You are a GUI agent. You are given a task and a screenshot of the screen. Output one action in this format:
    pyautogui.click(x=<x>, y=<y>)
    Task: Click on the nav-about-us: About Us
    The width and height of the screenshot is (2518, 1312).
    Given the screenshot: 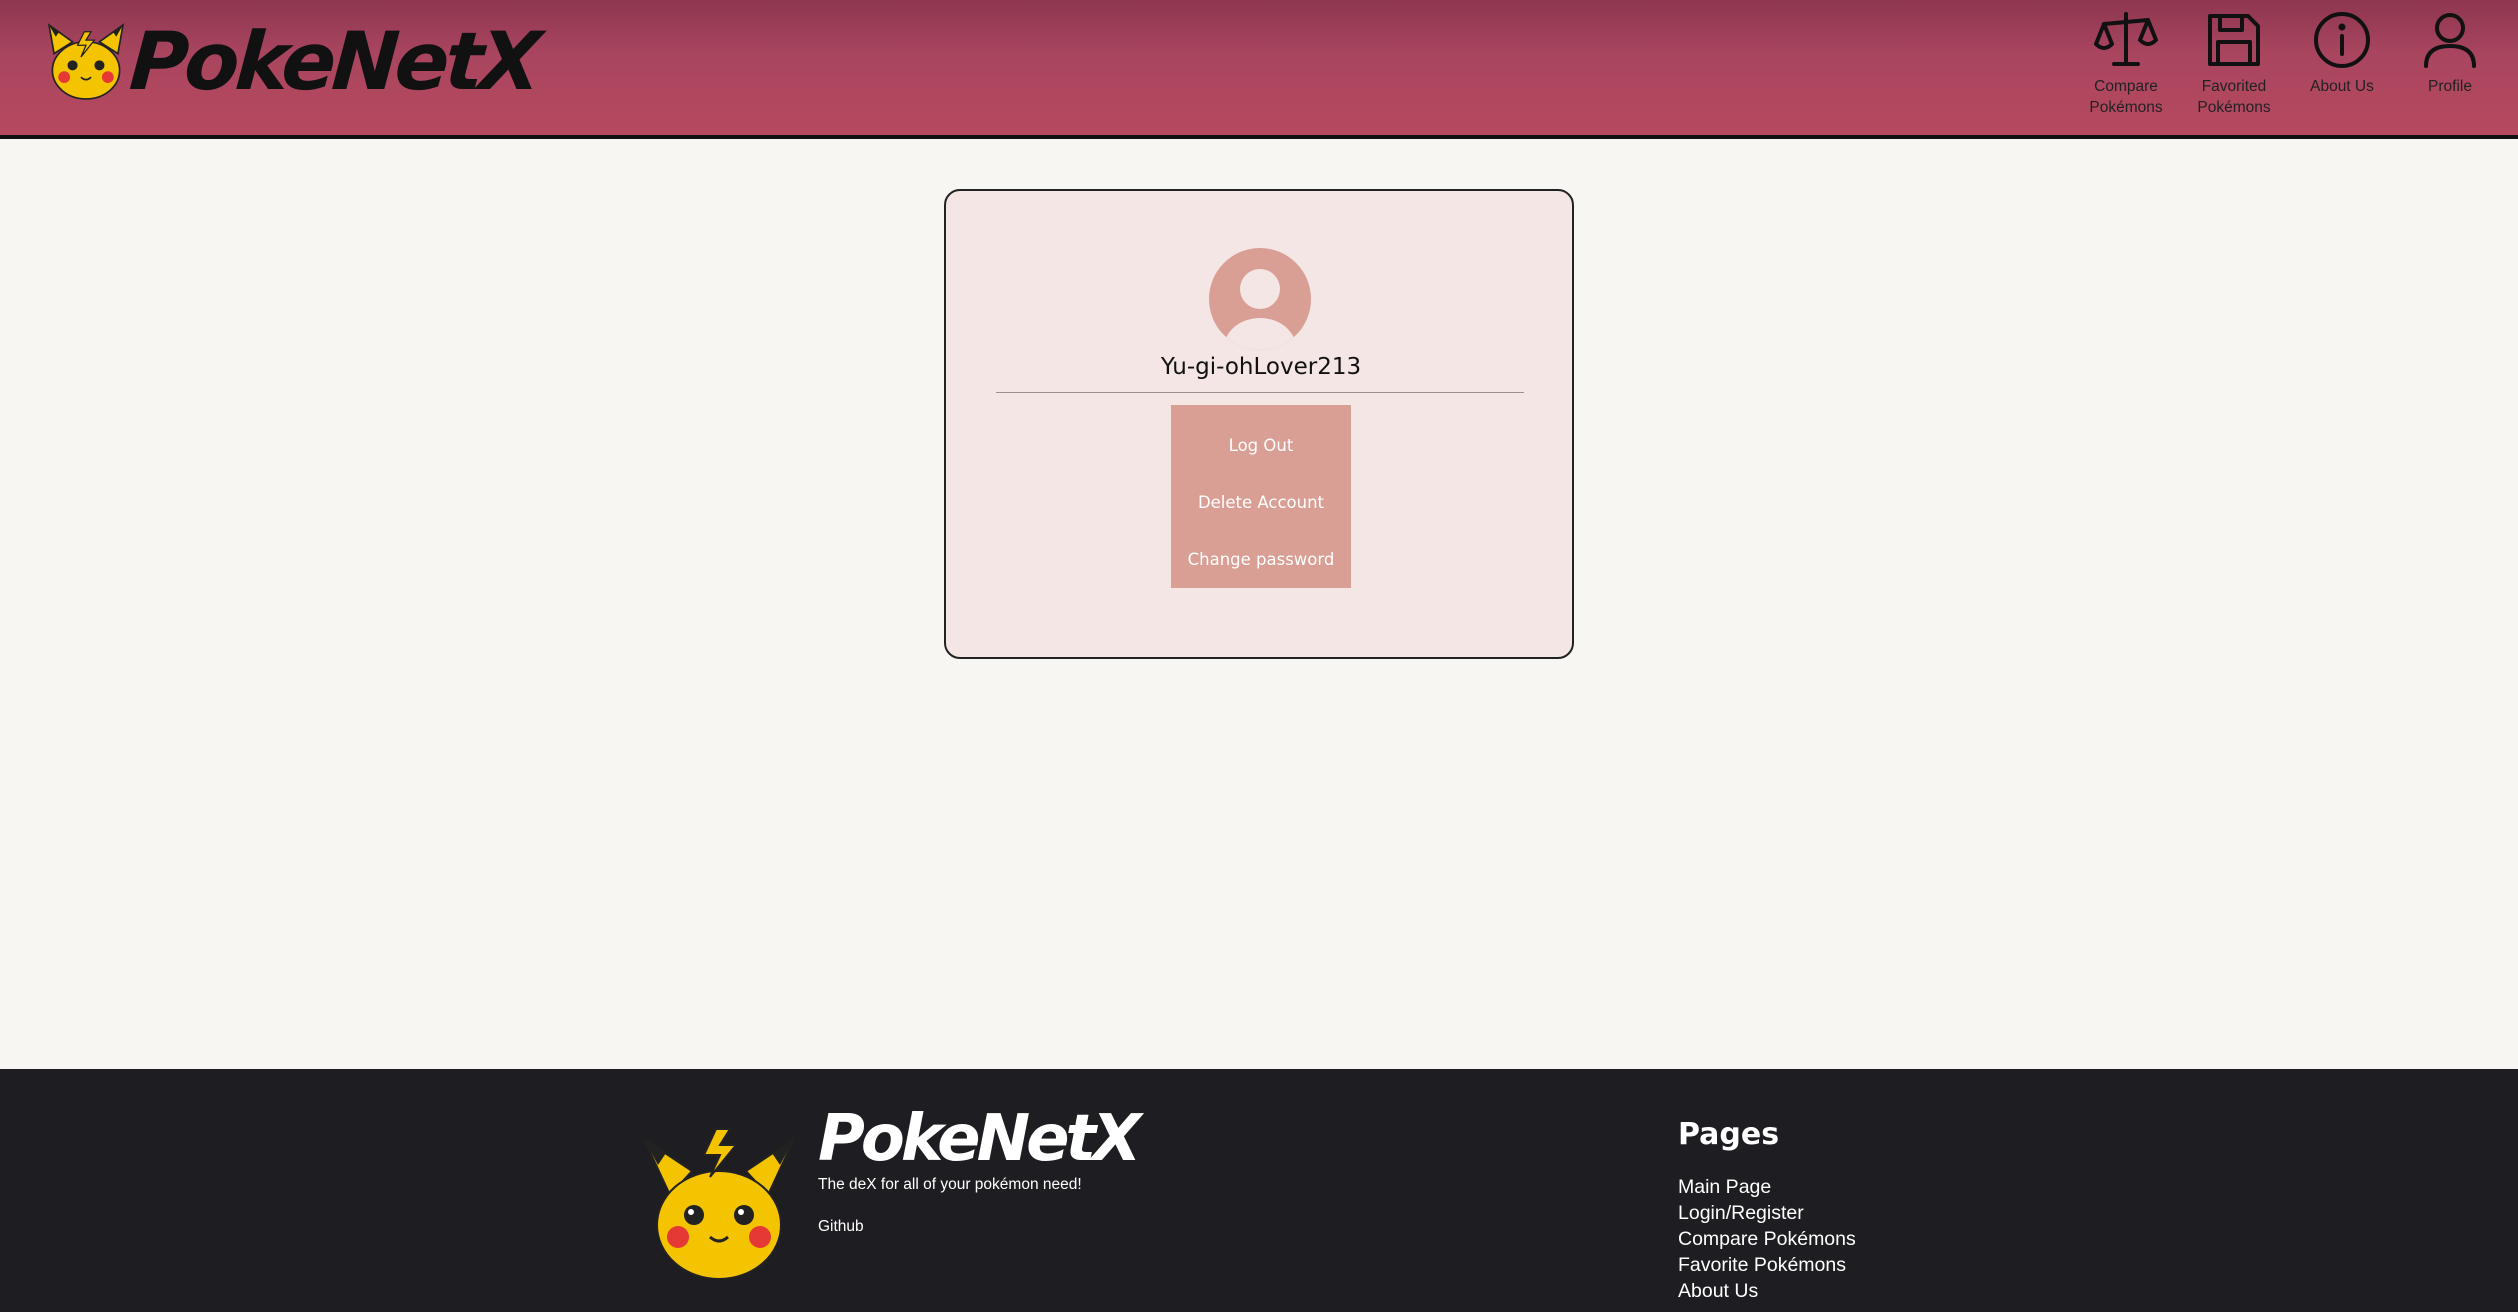 What is the action you would take?
    pyautogui.click(x=2342, y=63)
    